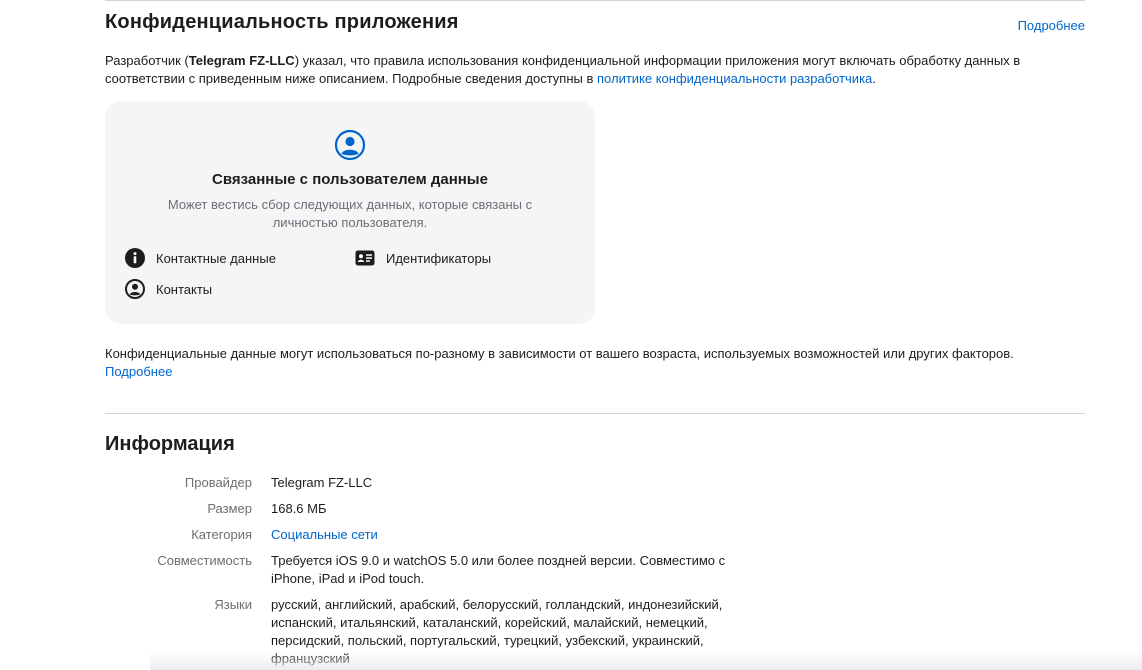  What do you see at coordinates (595, 413) in the screenshot?
I see `section-divider` at bounding box center [595, 413].